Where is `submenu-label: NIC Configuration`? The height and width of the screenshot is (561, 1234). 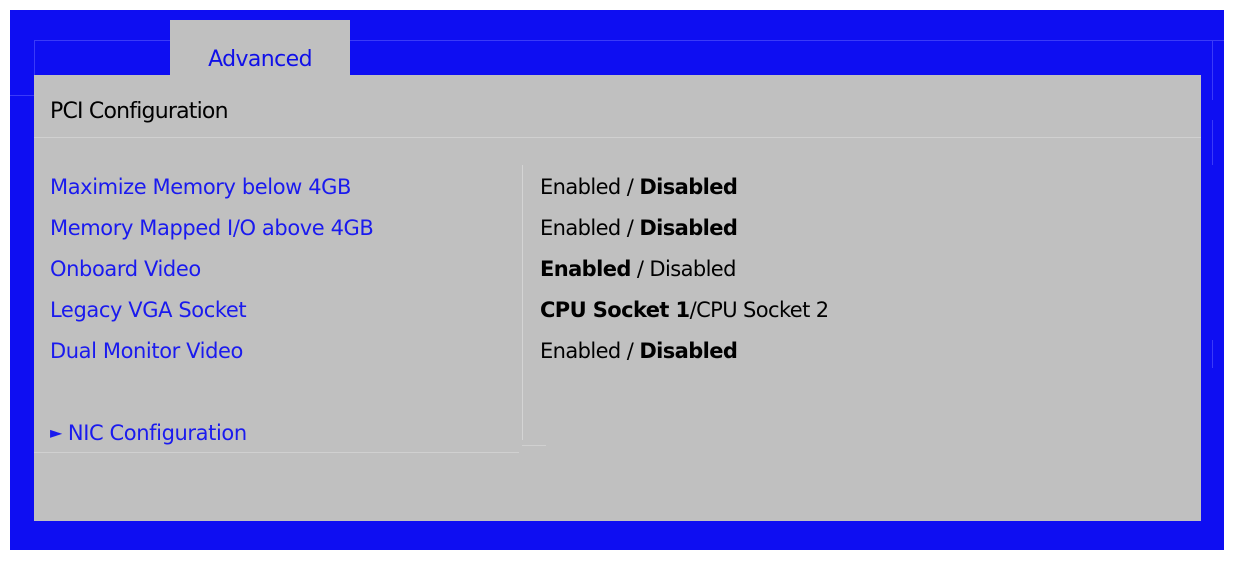 submenu-label: NIC Configuration is located at coordinates (157, 433).